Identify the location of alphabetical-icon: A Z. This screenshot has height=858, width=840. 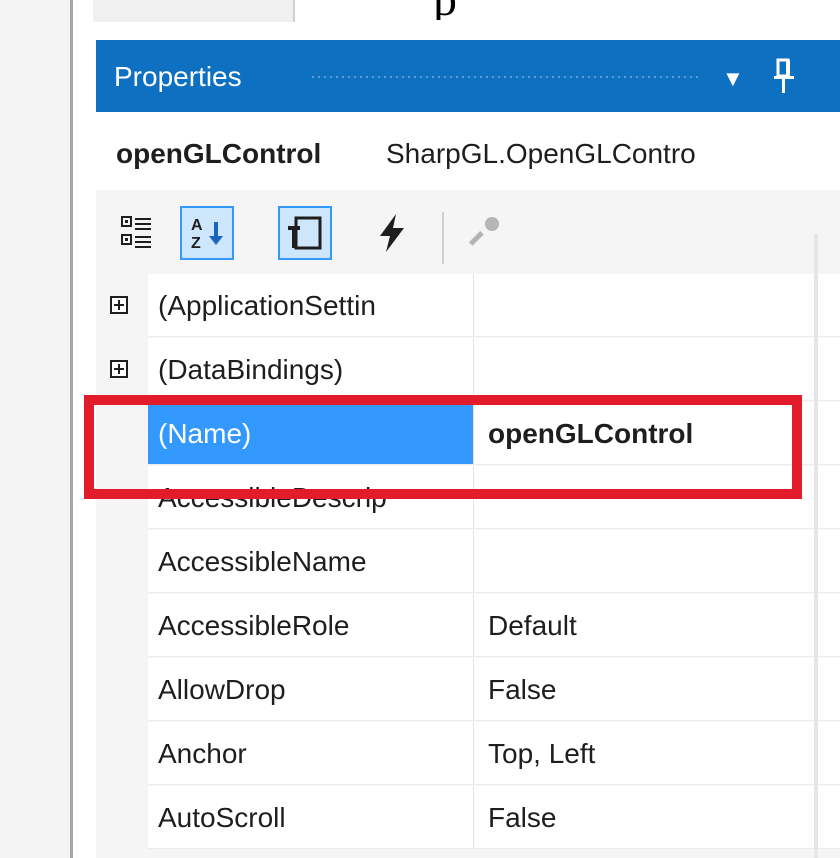
(207, 234).